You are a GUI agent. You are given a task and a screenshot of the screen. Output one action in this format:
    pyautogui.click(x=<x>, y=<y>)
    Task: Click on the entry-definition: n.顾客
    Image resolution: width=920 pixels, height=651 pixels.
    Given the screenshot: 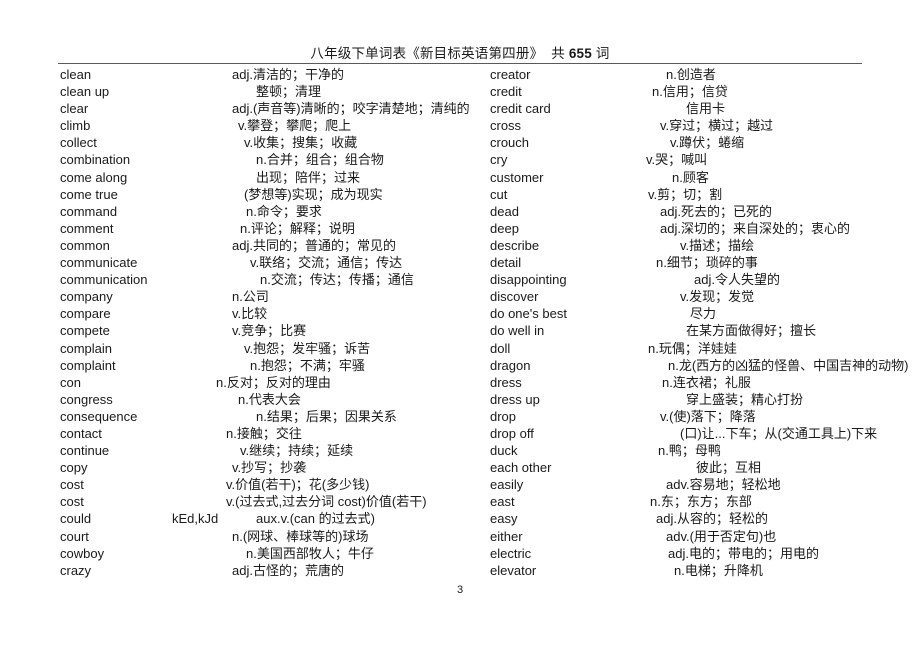 What is the action you would take?
    pyautogui.click(x=690, y=177)
    